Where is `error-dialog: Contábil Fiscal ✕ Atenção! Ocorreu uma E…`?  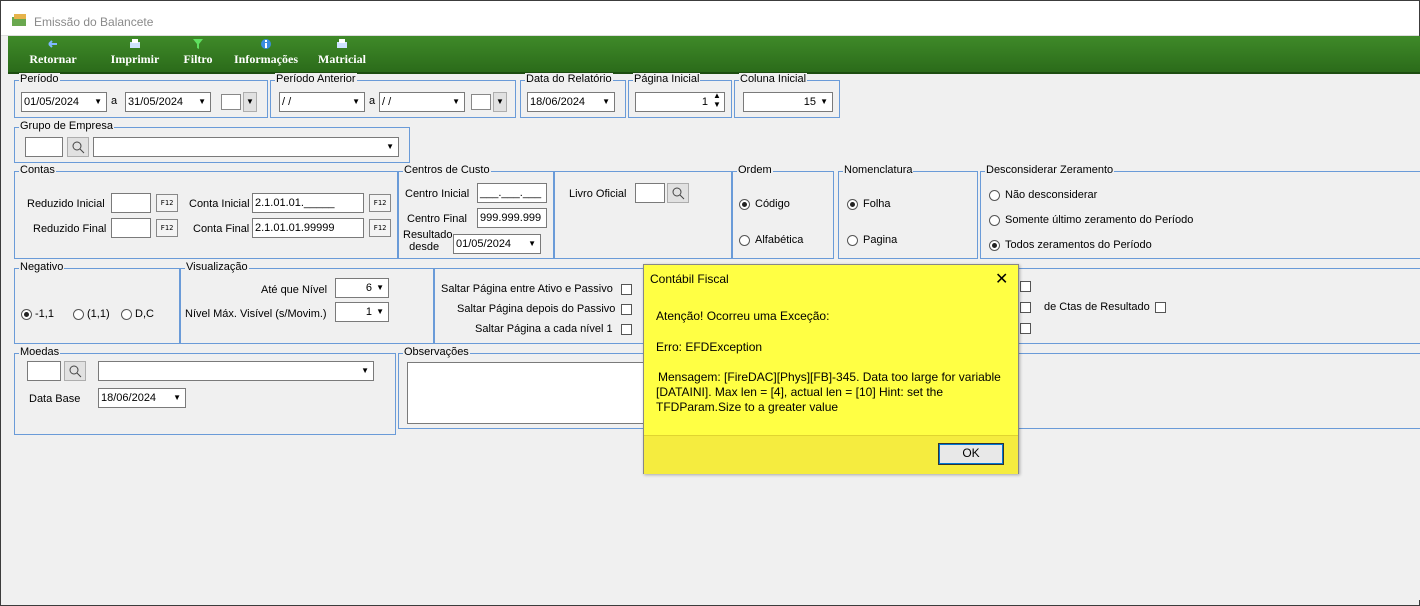 error-dialog: Contábil Fiscal ✕ Atenção! Ocorreu uma E… is located at coordinates (831, 369).